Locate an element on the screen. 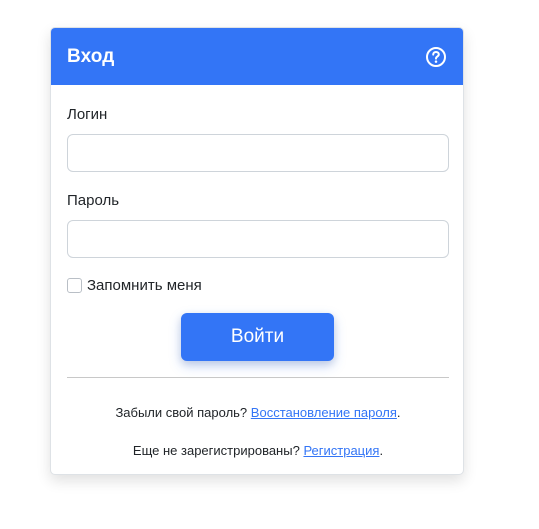 This screenshot has width=539, height=529. remember-me-label: Запомнить меня is located at coordinates (144, 285).